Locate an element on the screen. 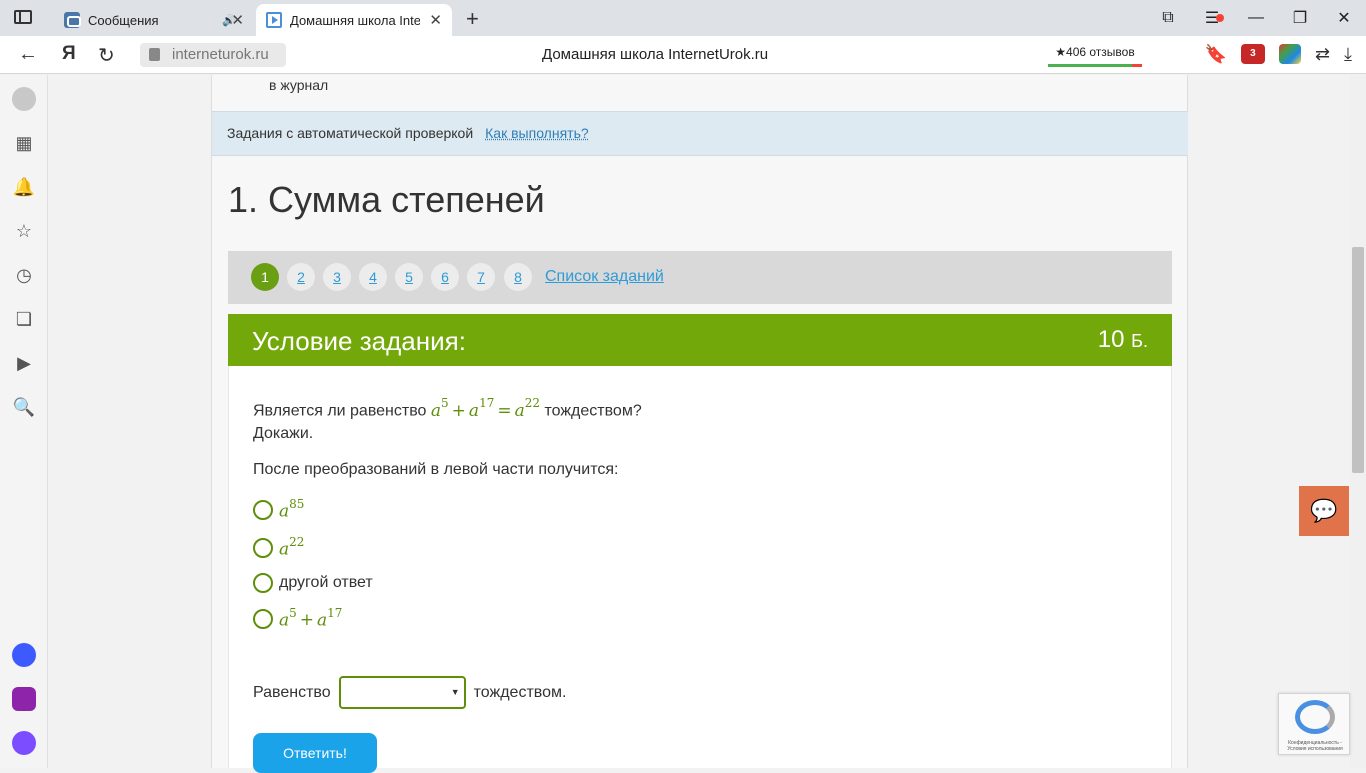 The width and height of the screenshot is (1366, 773). task-list-link: Список заданий is located at coordinates (604, 277).